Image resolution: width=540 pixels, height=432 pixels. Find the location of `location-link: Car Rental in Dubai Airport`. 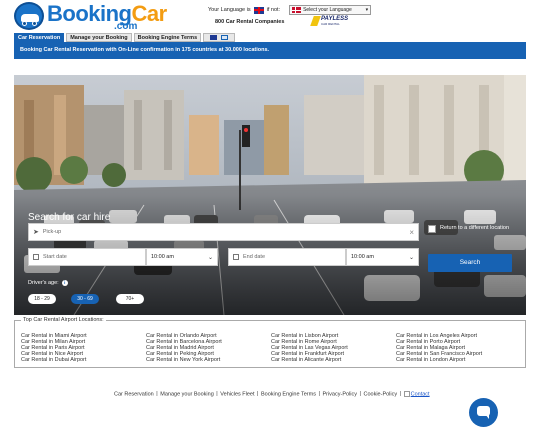

location-link: Car Rental in Dubai Airport is located at coordinates (54, 360).